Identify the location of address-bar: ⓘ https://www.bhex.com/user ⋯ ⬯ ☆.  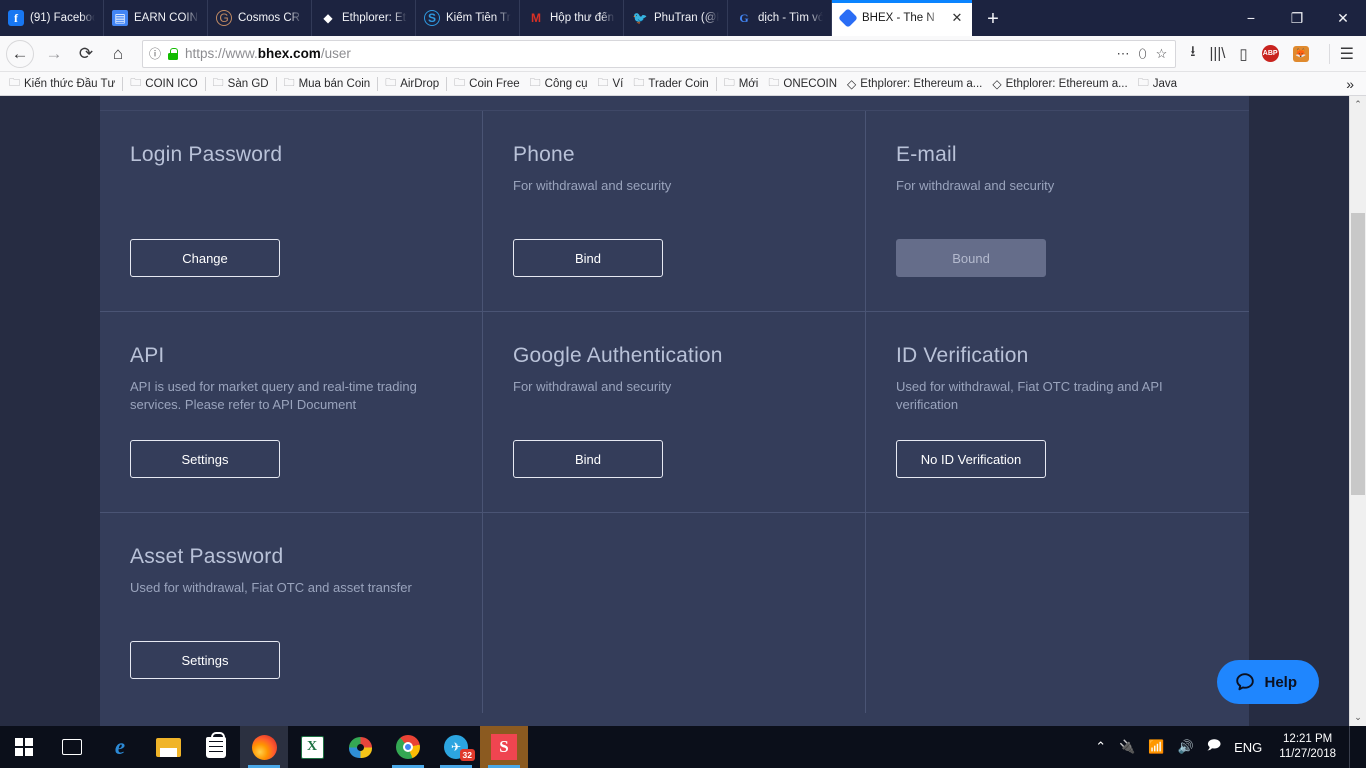
(659, 53).